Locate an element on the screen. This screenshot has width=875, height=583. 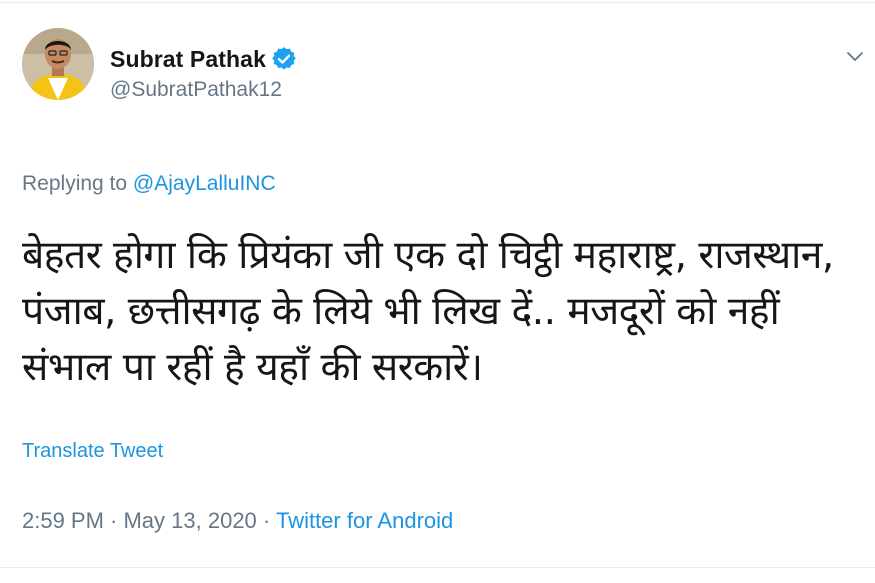
translate-tweet-link: Translate Tweet is located at coordinates (92, 451).